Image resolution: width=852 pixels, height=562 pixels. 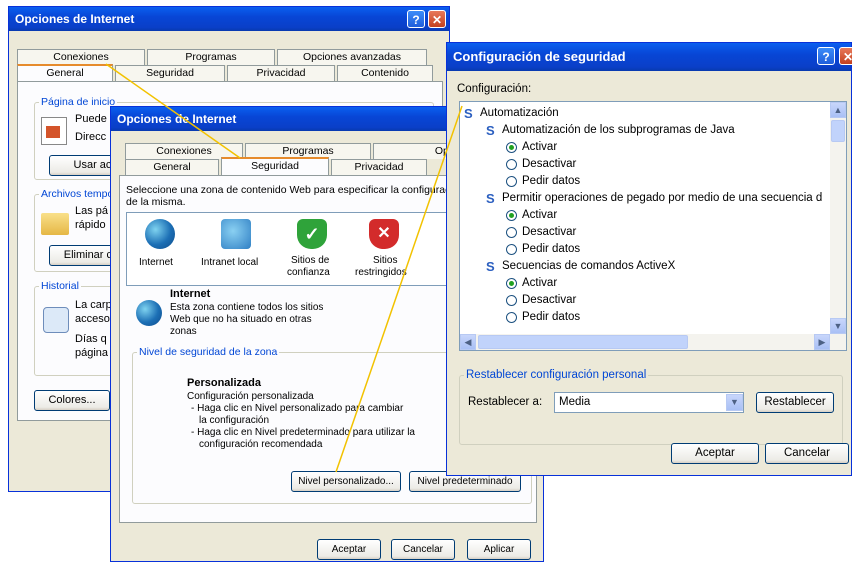 What do you see at coordinates (838, 110) in the screenshot?
I see `scroll-up-icon: ▲` at bounding box center [838, 110].